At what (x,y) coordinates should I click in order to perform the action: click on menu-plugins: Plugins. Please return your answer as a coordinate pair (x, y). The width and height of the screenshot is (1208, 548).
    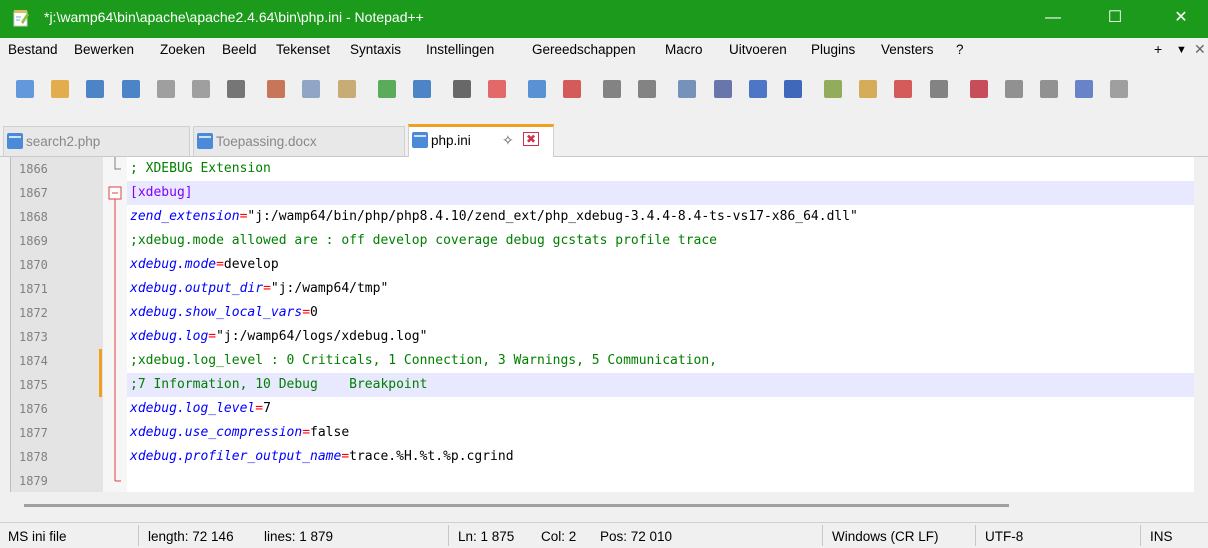
    Looking at the image, I should click on (833, 49).